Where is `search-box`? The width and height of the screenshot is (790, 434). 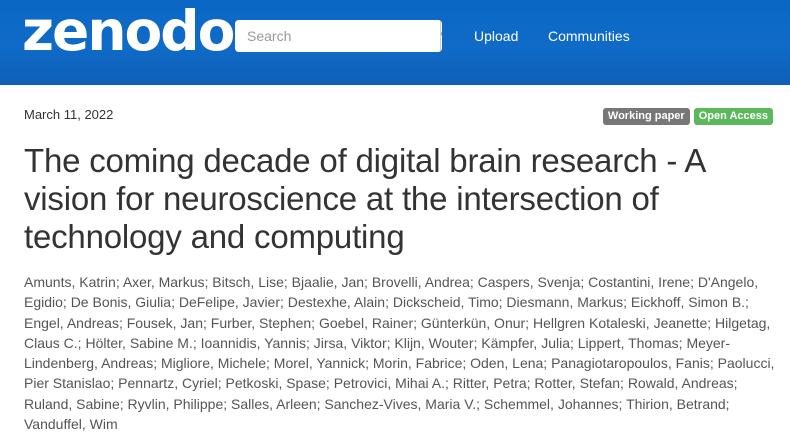 search-box is located at coordinates (338, 36).